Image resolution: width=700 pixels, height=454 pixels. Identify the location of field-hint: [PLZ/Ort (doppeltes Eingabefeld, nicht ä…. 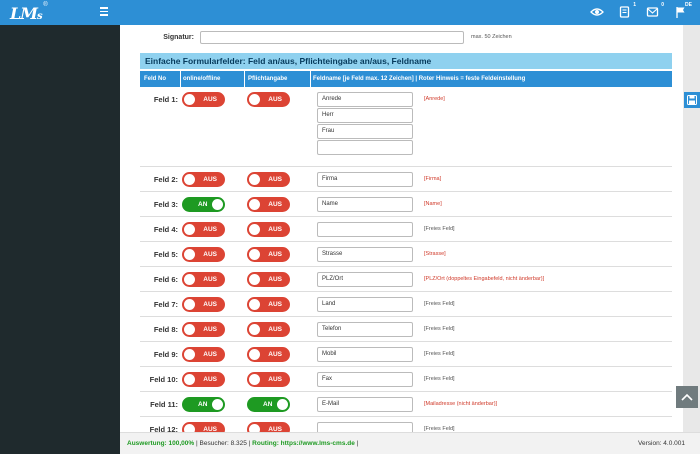
(484, 279).